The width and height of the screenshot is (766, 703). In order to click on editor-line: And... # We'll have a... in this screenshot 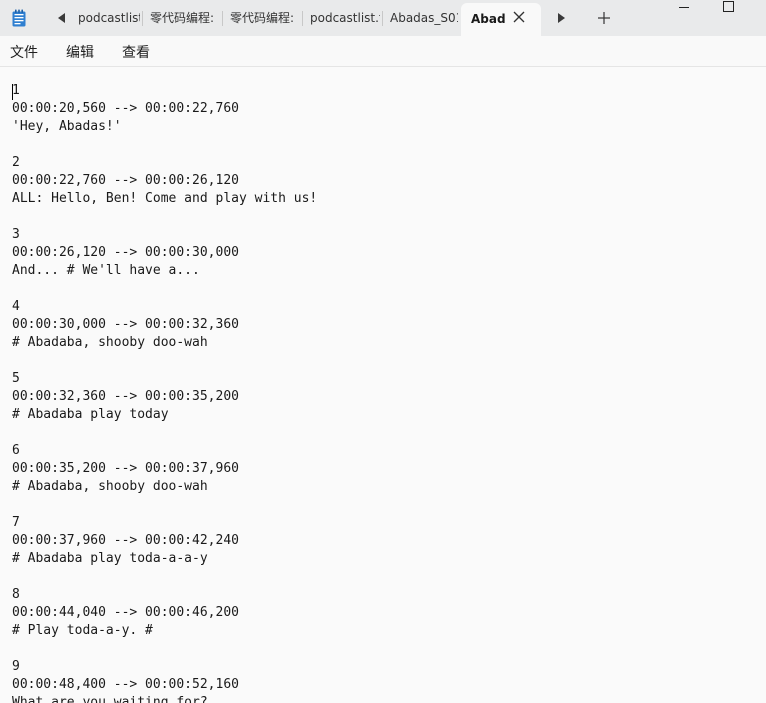, I will do `click(106, 270)`.